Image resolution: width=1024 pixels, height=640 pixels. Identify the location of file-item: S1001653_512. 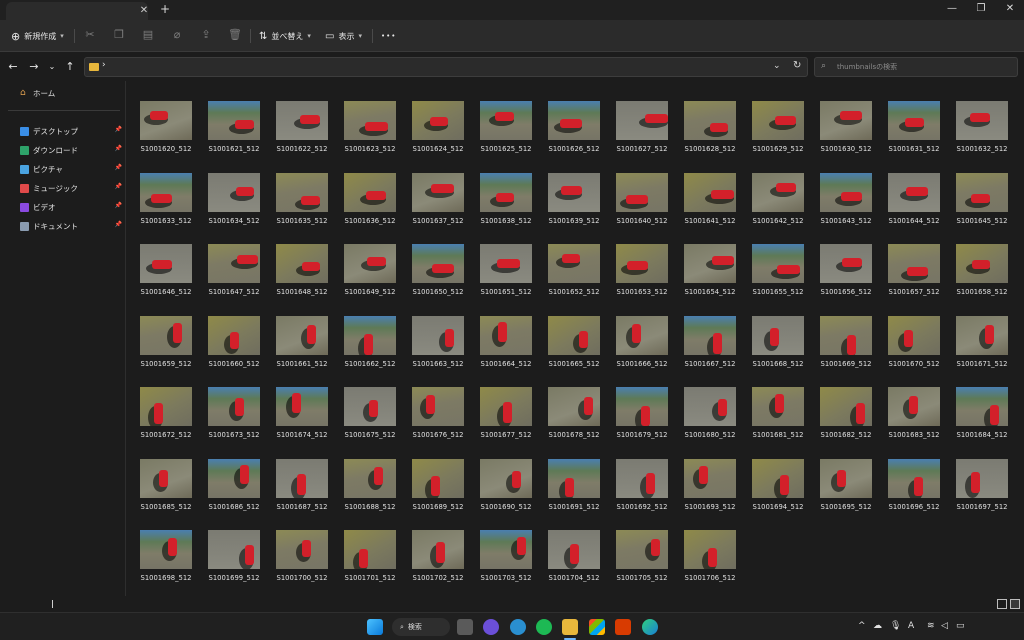
(640, 260).